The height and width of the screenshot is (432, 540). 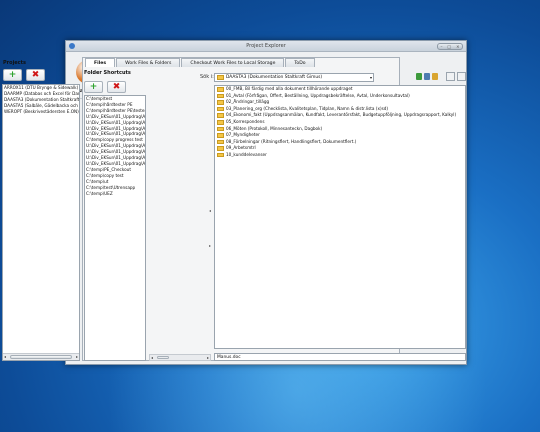 What do you see at coordinates (419, 76) in the screenshot?
I see `up-folder-icon` at bounding box center [419, 76].